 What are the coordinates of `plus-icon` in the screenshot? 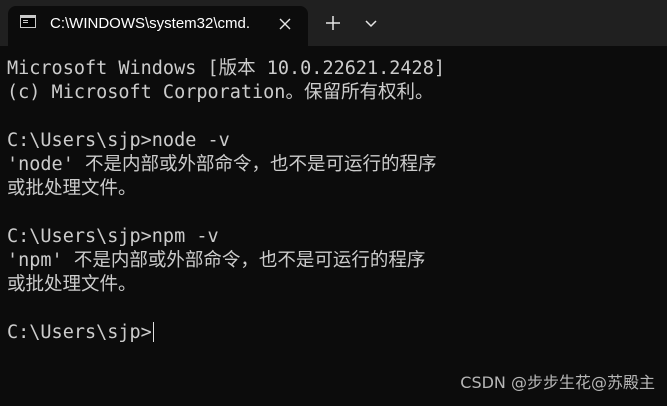 It's located at (333, 23).